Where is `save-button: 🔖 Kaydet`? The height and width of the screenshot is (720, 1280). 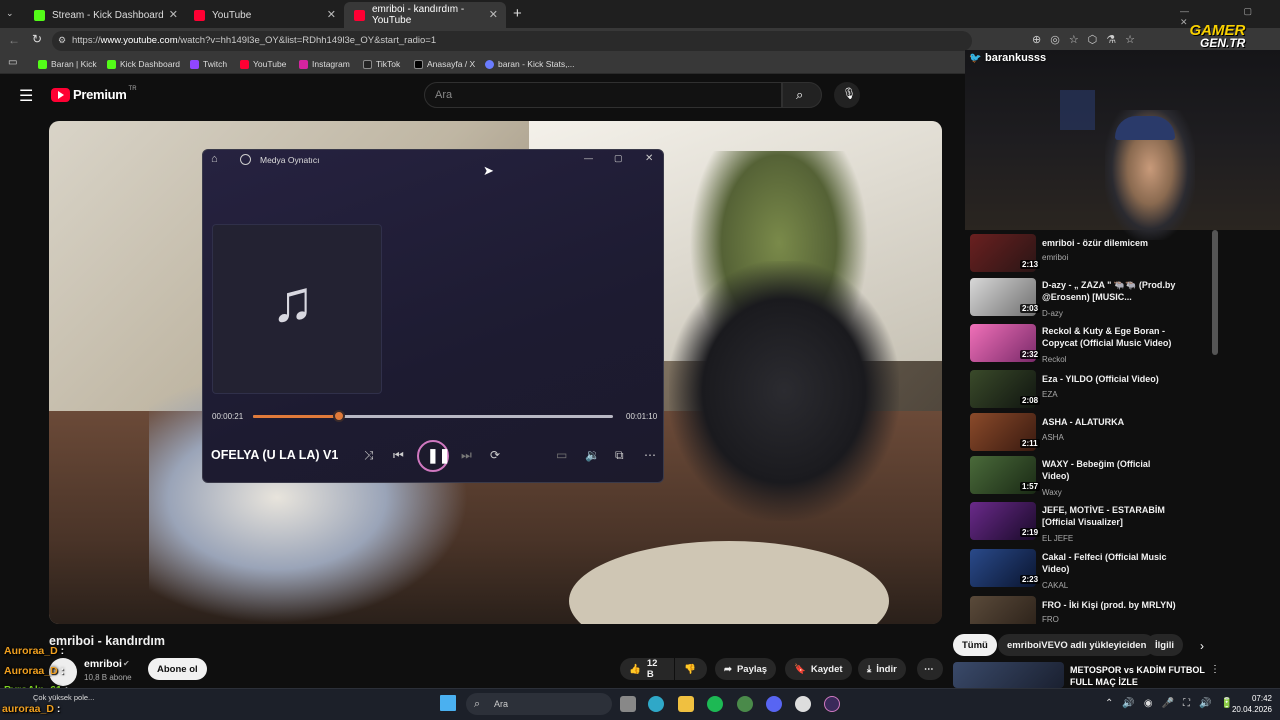
save-button: 🔖 Kaydet is located at coordinates (818, 669).